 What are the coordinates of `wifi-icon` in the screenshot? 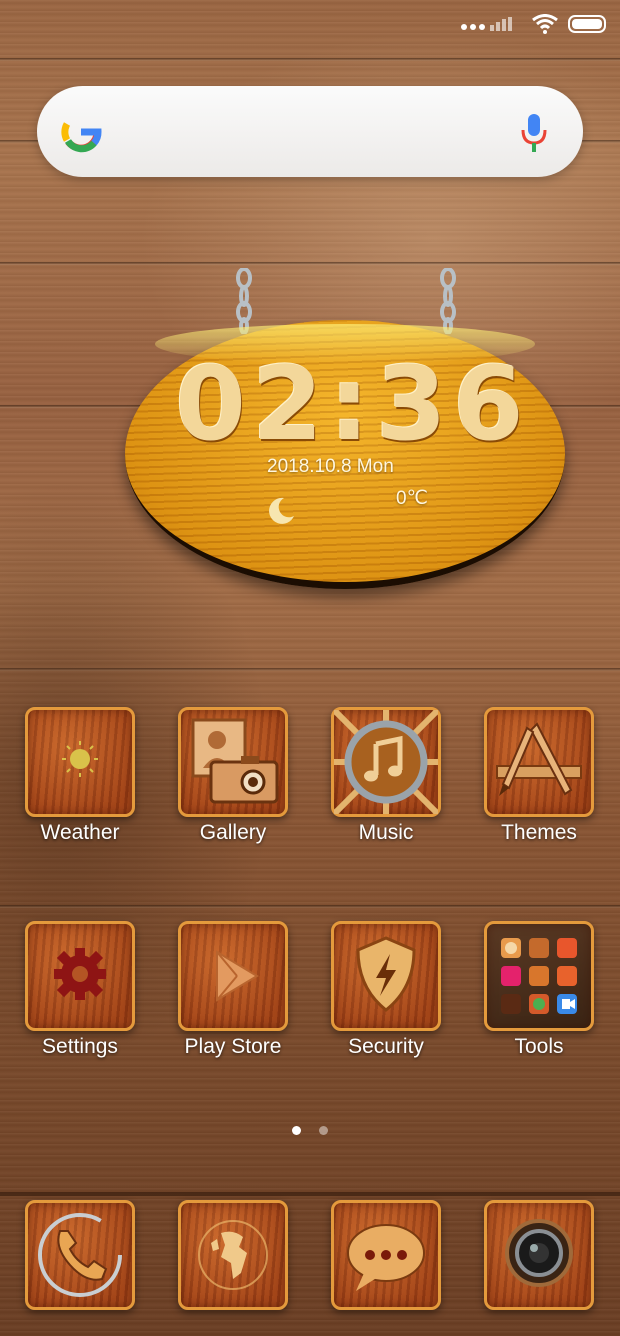 It's located at (545, 24).